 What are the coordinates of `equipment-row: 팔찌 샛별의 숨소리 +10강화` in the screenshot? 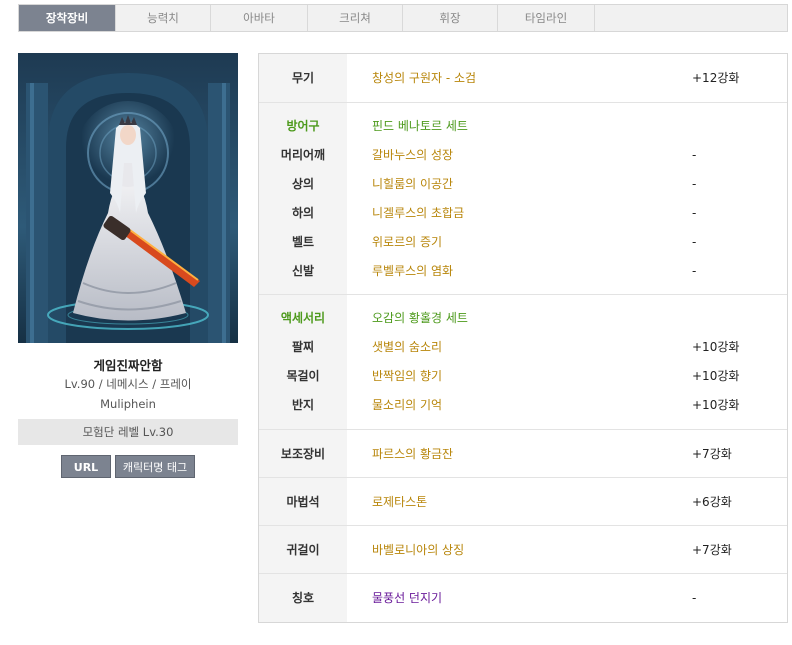 It's located at (523, 347).